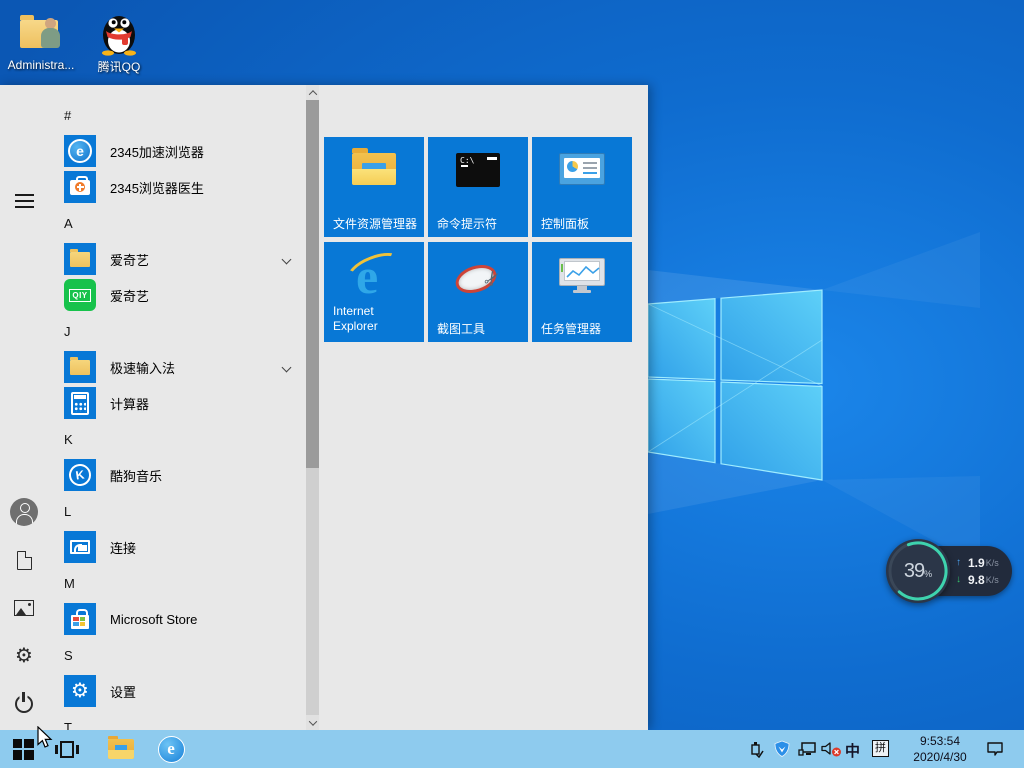 This screenshot has height=768, width=1024. Describe the element at coordinates (176, 295) in the screenshot. I see `app-item-iqiyi: QIY 爱奇艺` at that location.